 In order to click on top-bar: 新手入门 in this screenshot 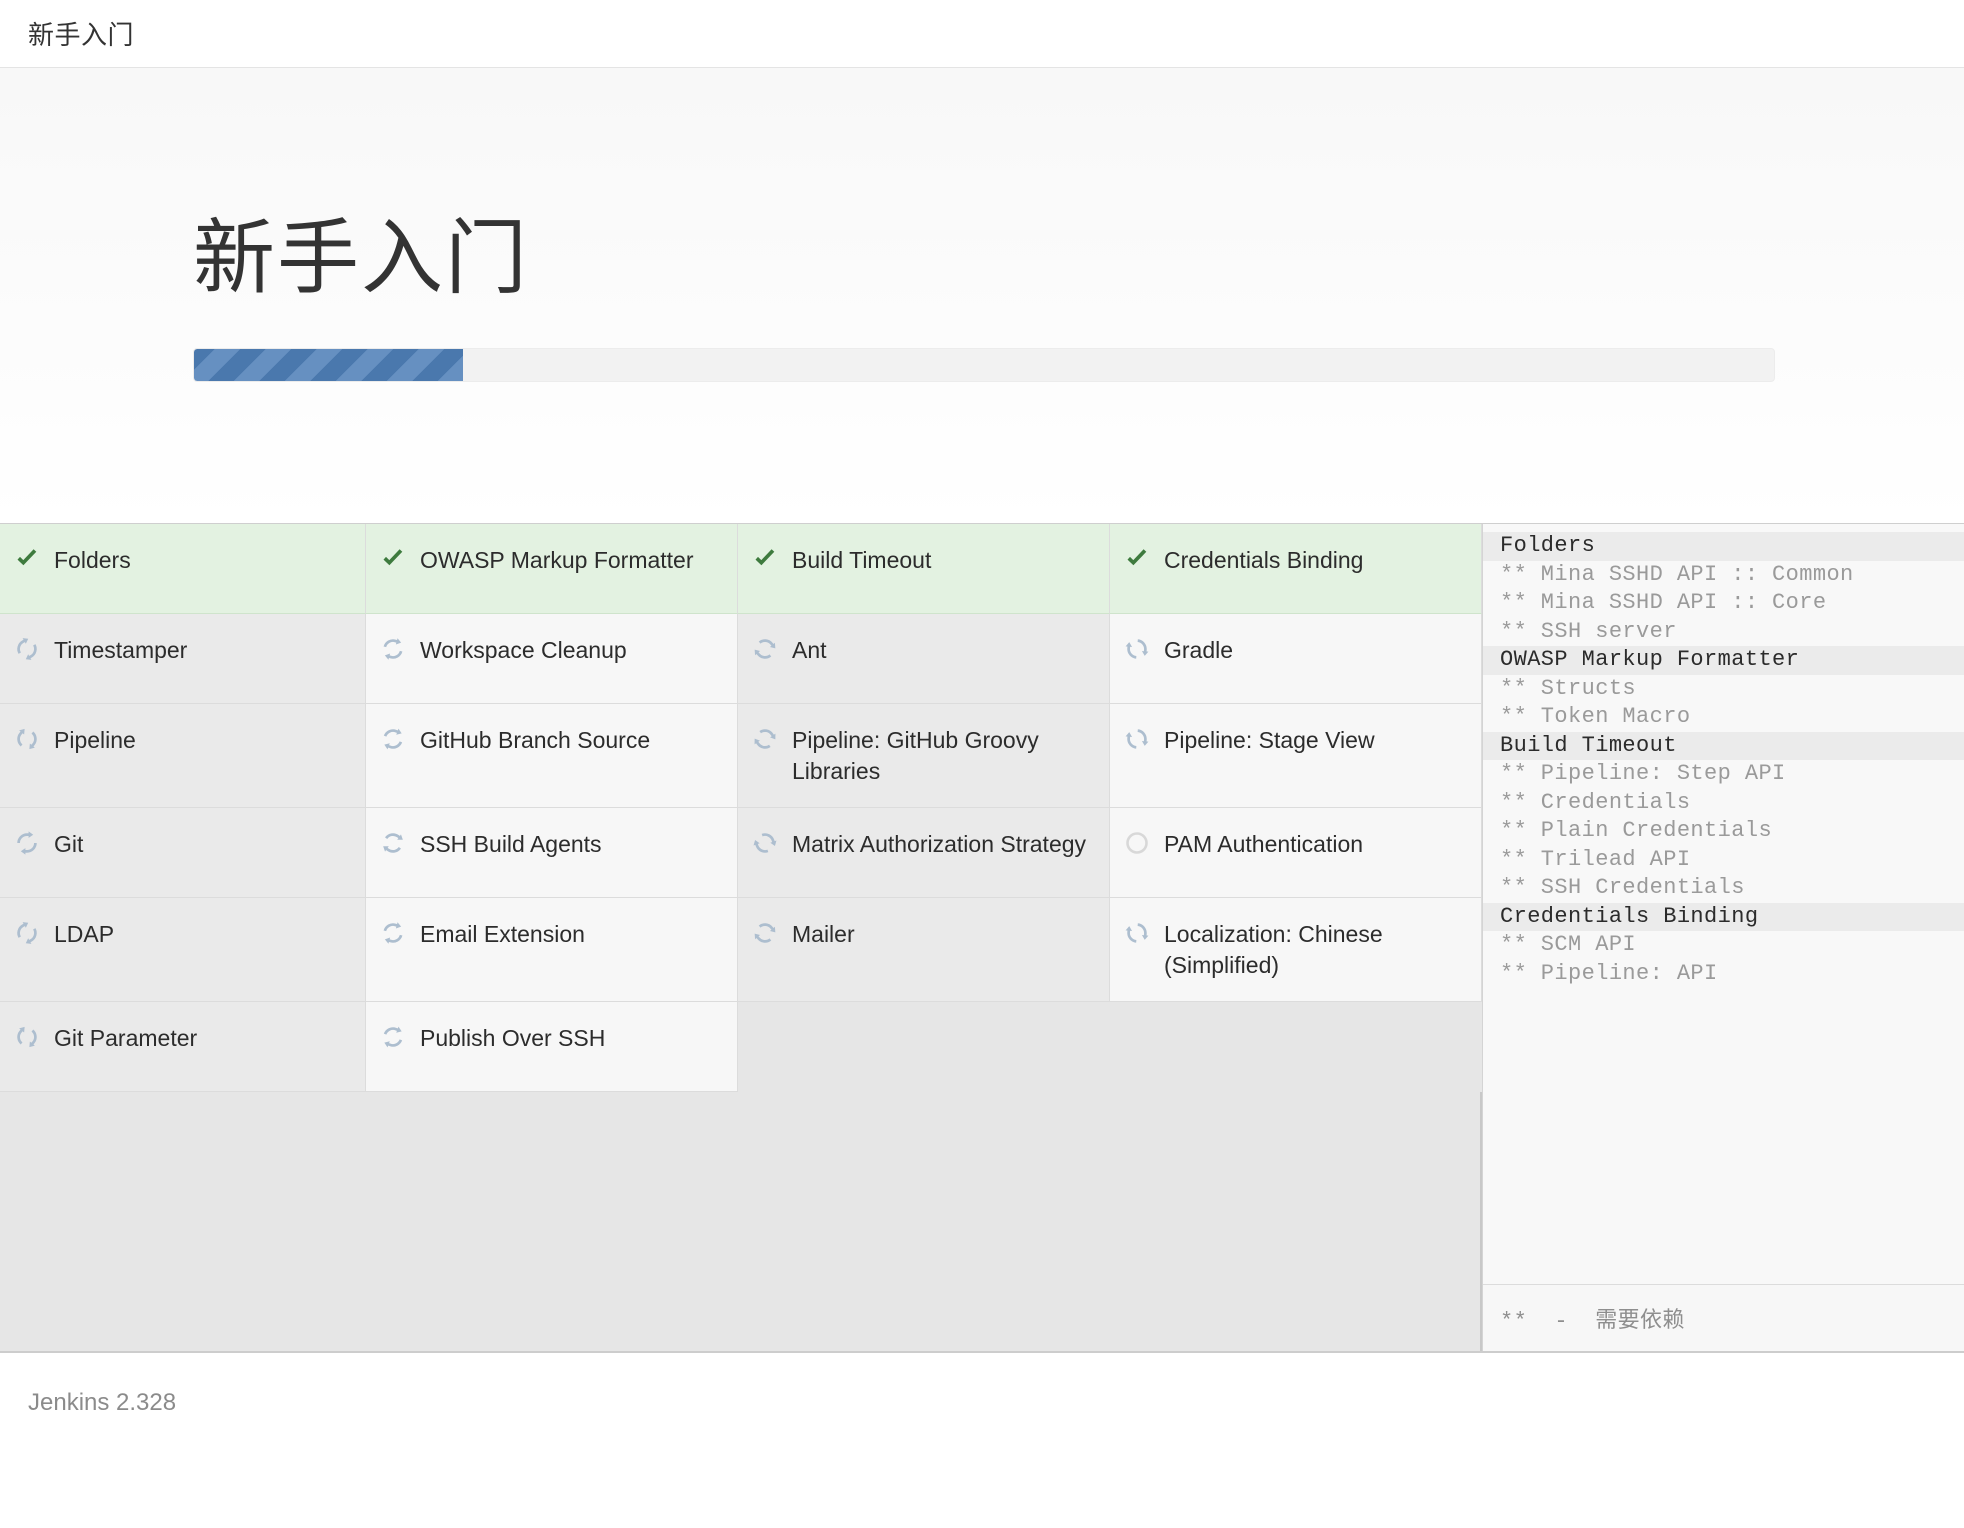, I will do `click(982, 34)`.